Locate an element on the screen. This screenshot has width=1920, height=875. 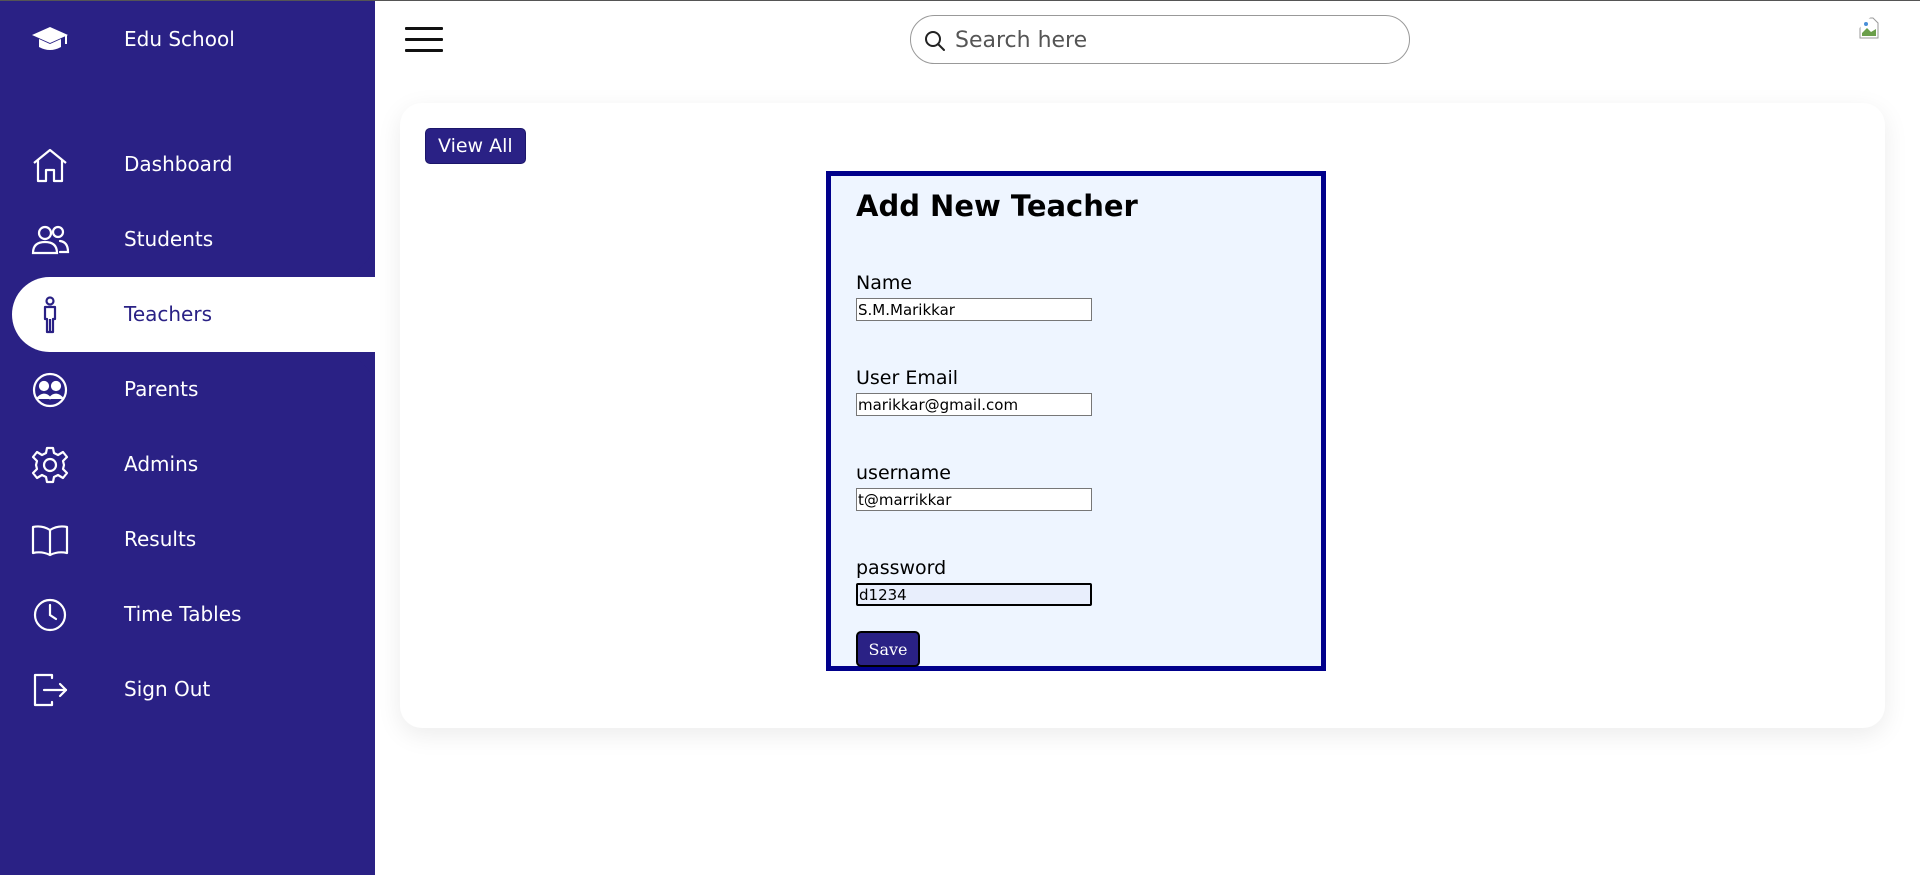
email-field is located at coordinates (974, 404).